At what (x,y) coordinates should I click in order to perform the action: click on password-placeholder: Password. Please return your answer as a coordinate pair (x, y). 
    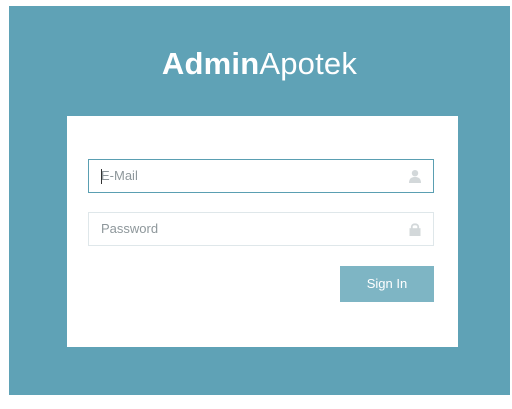
    Looking at the image, I should click on (130, 228).